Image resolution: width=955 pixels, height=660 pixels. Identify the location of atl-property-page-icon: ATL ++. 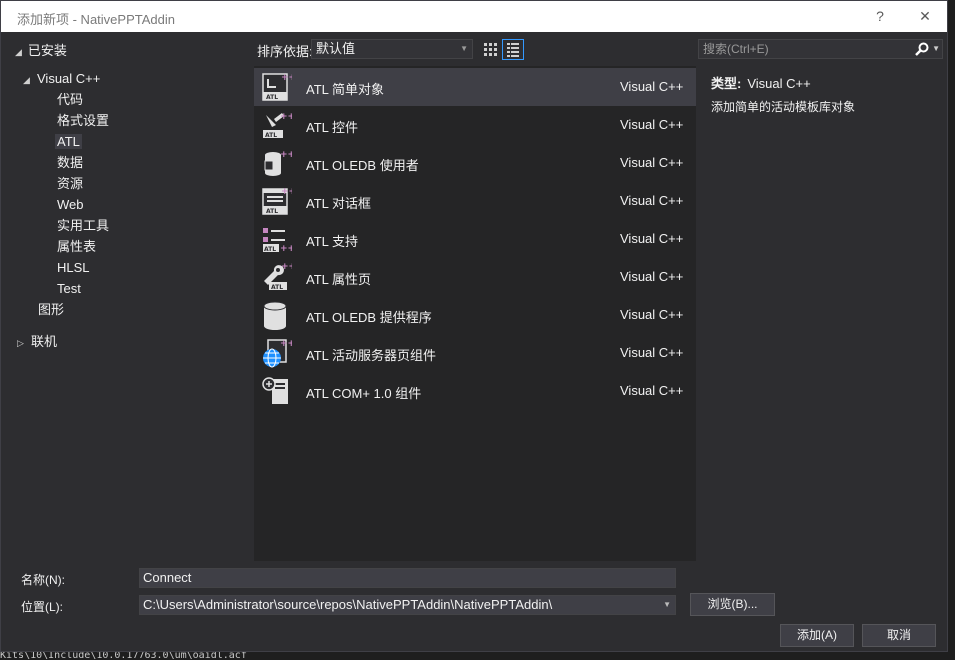
(278, 276).